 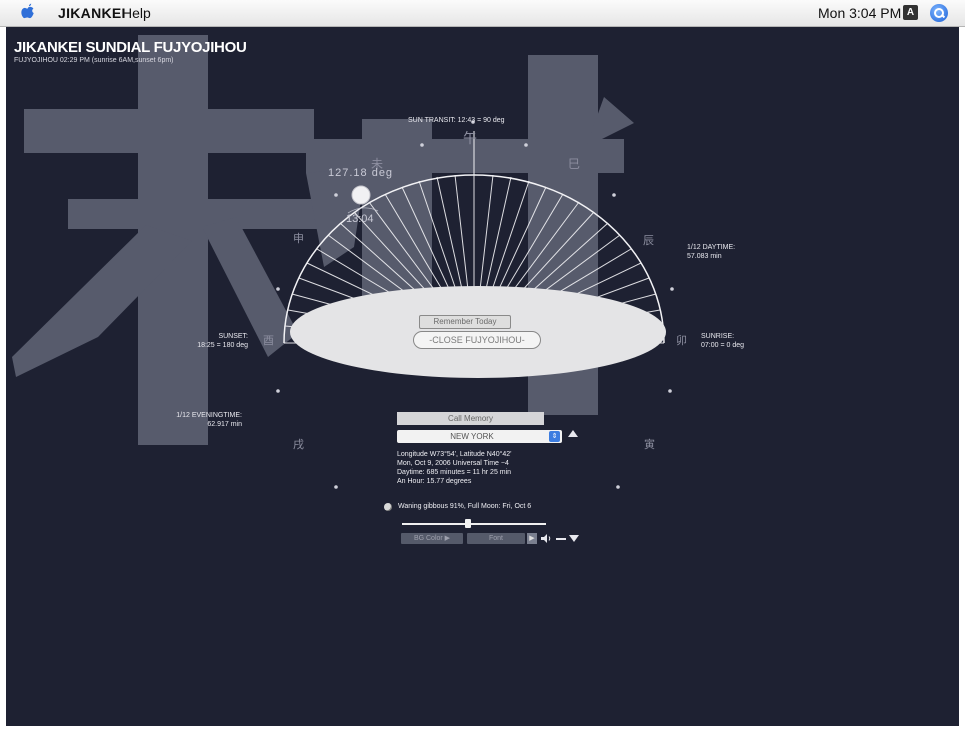 What do you see at coordinates (298, 239) in the screenshot?
I see `zodiac-mark-saru: 申` at bounding box center [298, 239].